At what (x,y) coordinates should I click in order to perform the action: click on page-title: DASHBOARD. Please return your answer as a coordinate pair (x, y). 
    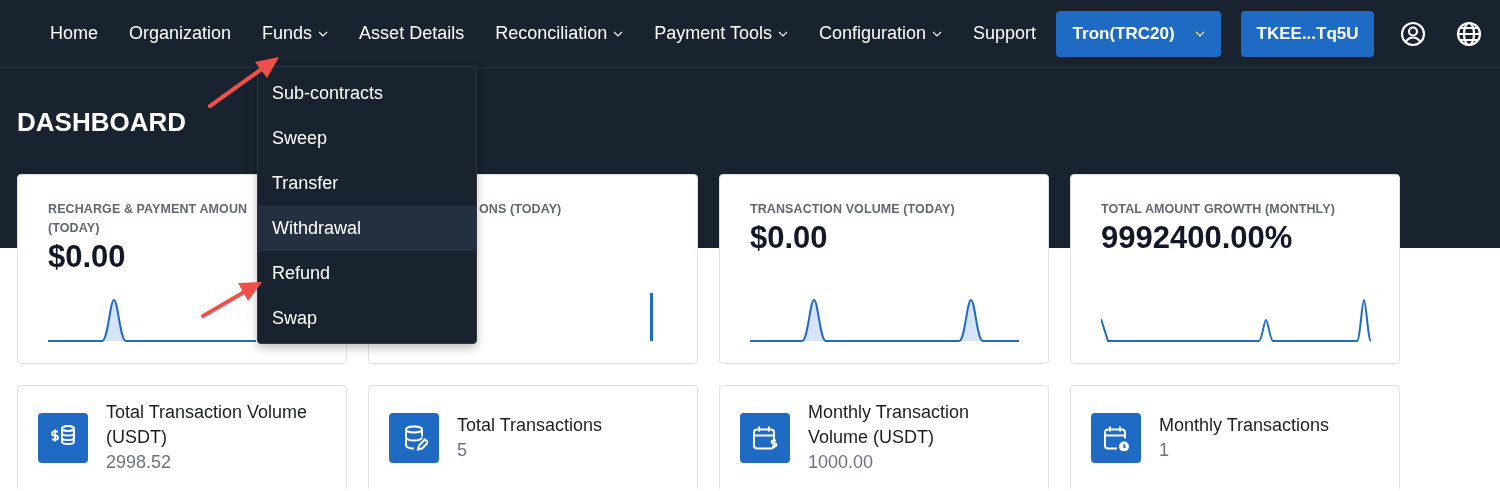
    Looking at the image, I should click on (101, 122).